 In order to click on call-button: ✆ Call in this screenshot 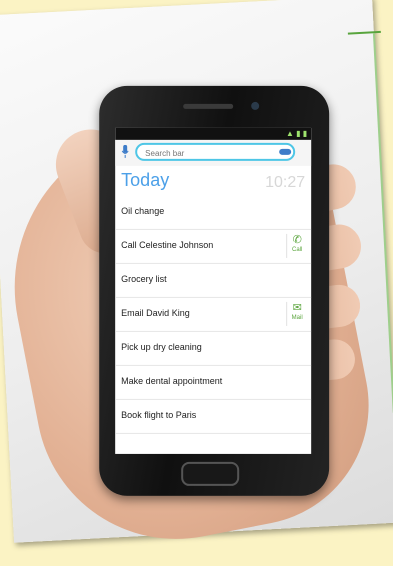, I will do `click(297, 245)`.